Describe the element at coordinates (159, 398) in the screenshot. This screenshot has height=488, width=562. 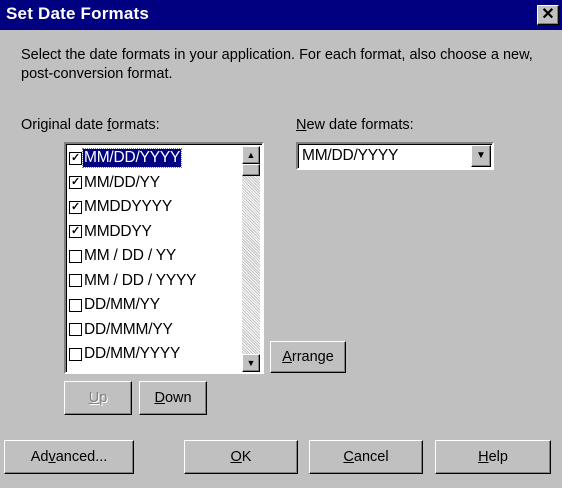
I see `down-accel: D` at that location.